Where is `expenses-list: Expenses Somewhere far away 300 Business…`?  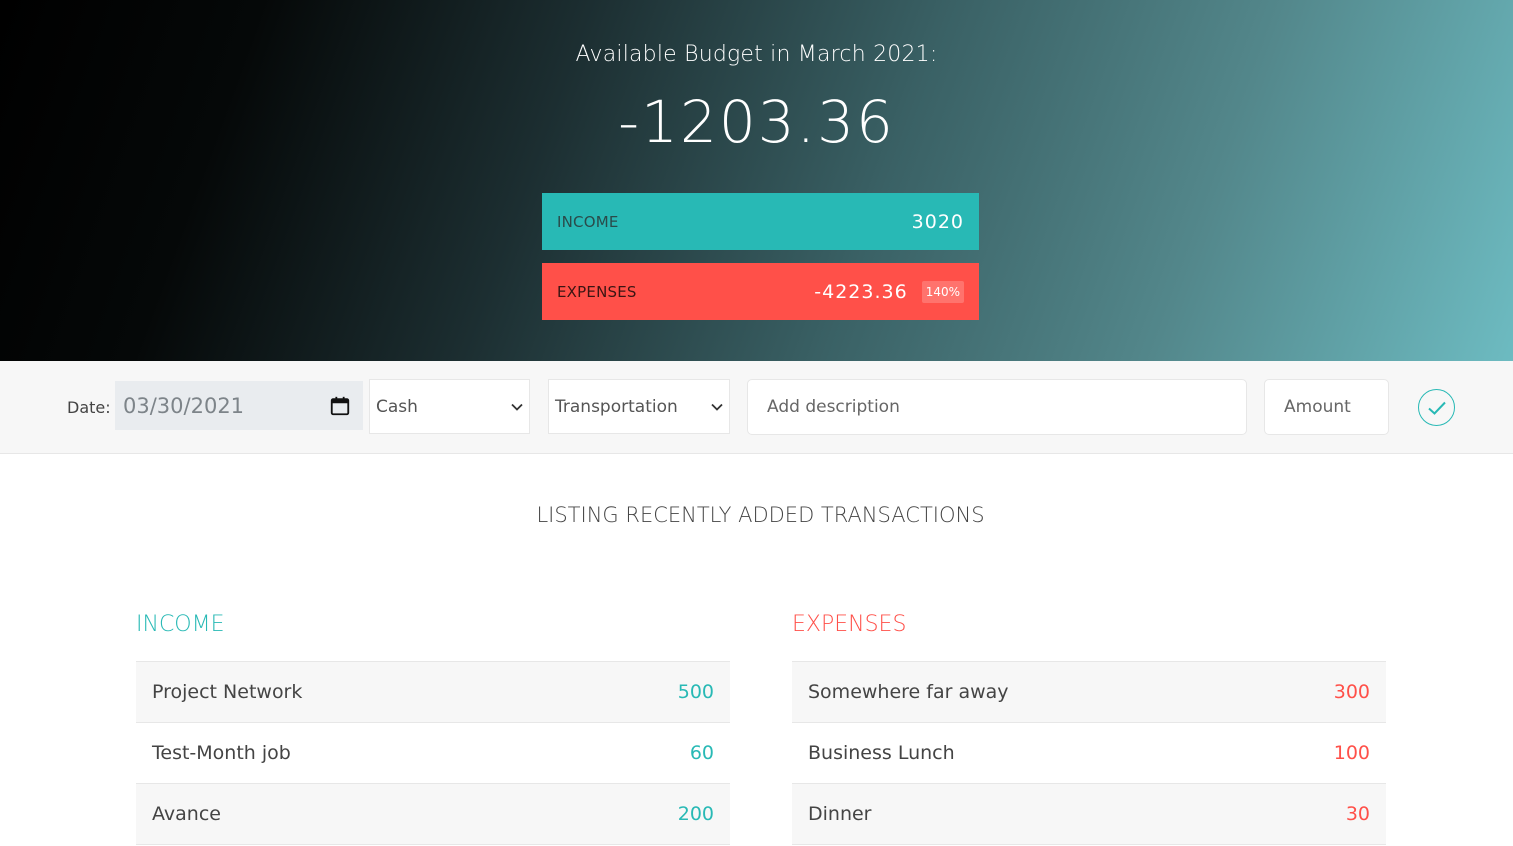 expenses-list: Expenses Somewhere far away 300 Business… is located at coordinates (1089, 728).